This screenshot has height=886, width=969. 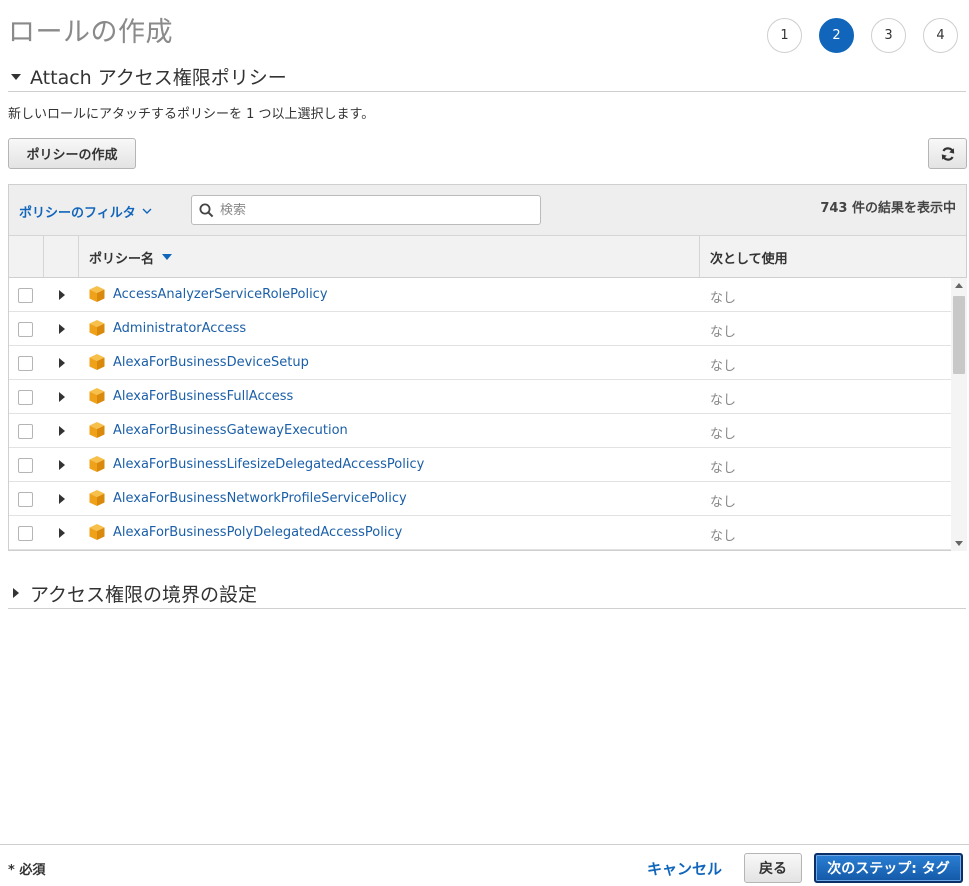 What do you see at coordinates (959, 543) in the screenshot?
I see `scroll-down-icon` at bounding box center [959, 543].